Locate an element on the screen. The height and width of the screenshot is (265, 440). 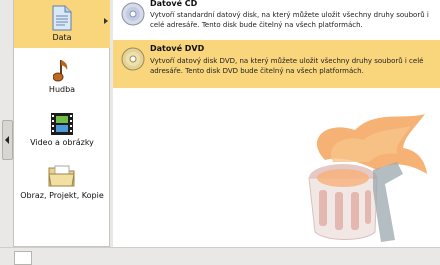
sidebar-item-label: Data is located at coordinates (62, 37).